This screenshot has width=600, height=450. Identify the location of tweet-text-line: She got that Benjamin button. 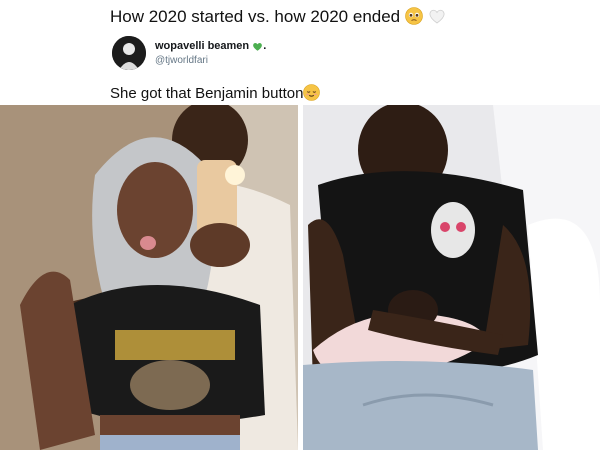
(215, 94).